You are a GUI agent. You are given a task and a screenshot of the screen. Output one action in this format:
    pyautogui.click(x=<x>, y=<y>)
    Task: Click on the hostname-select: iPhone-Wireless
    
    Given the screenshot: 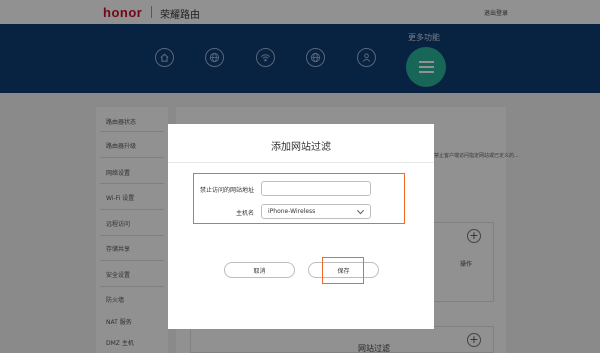 What is the action you would take?
    pyautogui.click(x=316, y=211)
    